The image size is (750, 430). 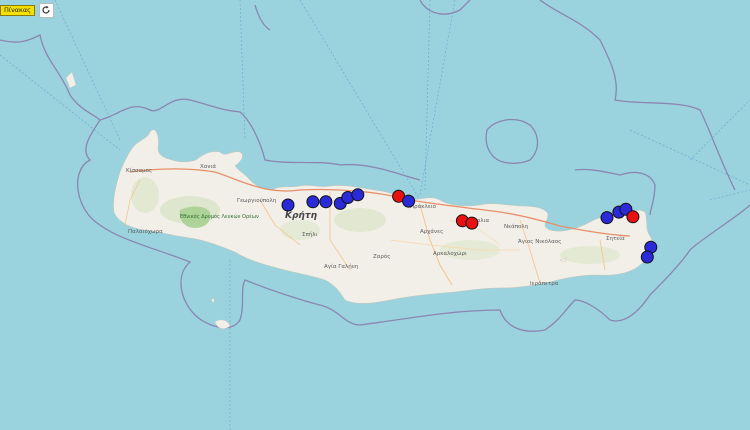 I want to click on refresh-icon, so click(x=46, y=9).